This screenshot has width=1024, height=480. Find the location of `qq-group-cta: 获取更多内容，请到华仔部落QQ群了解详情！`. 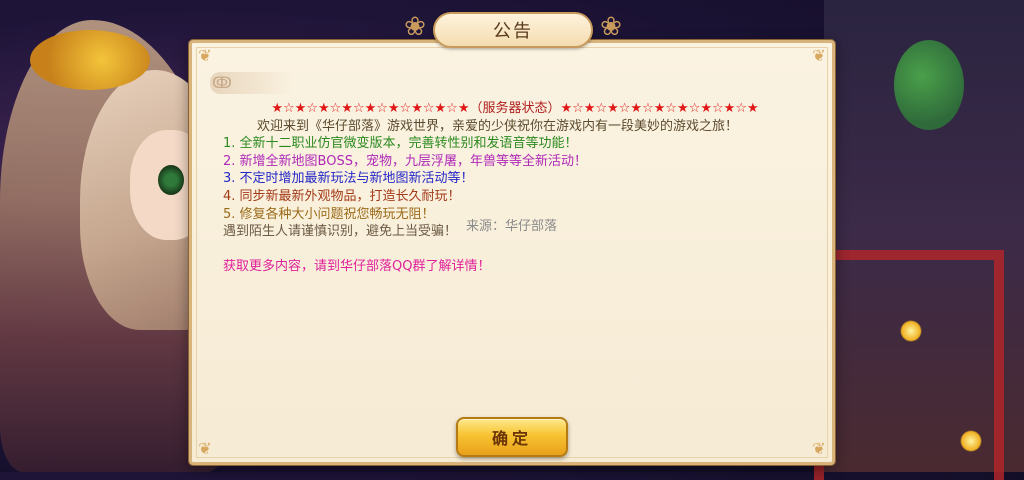

qq-group-cta: 获取更多内容，请到华仔部落QQ群了解详情！ is located at coordinates (357, 266).